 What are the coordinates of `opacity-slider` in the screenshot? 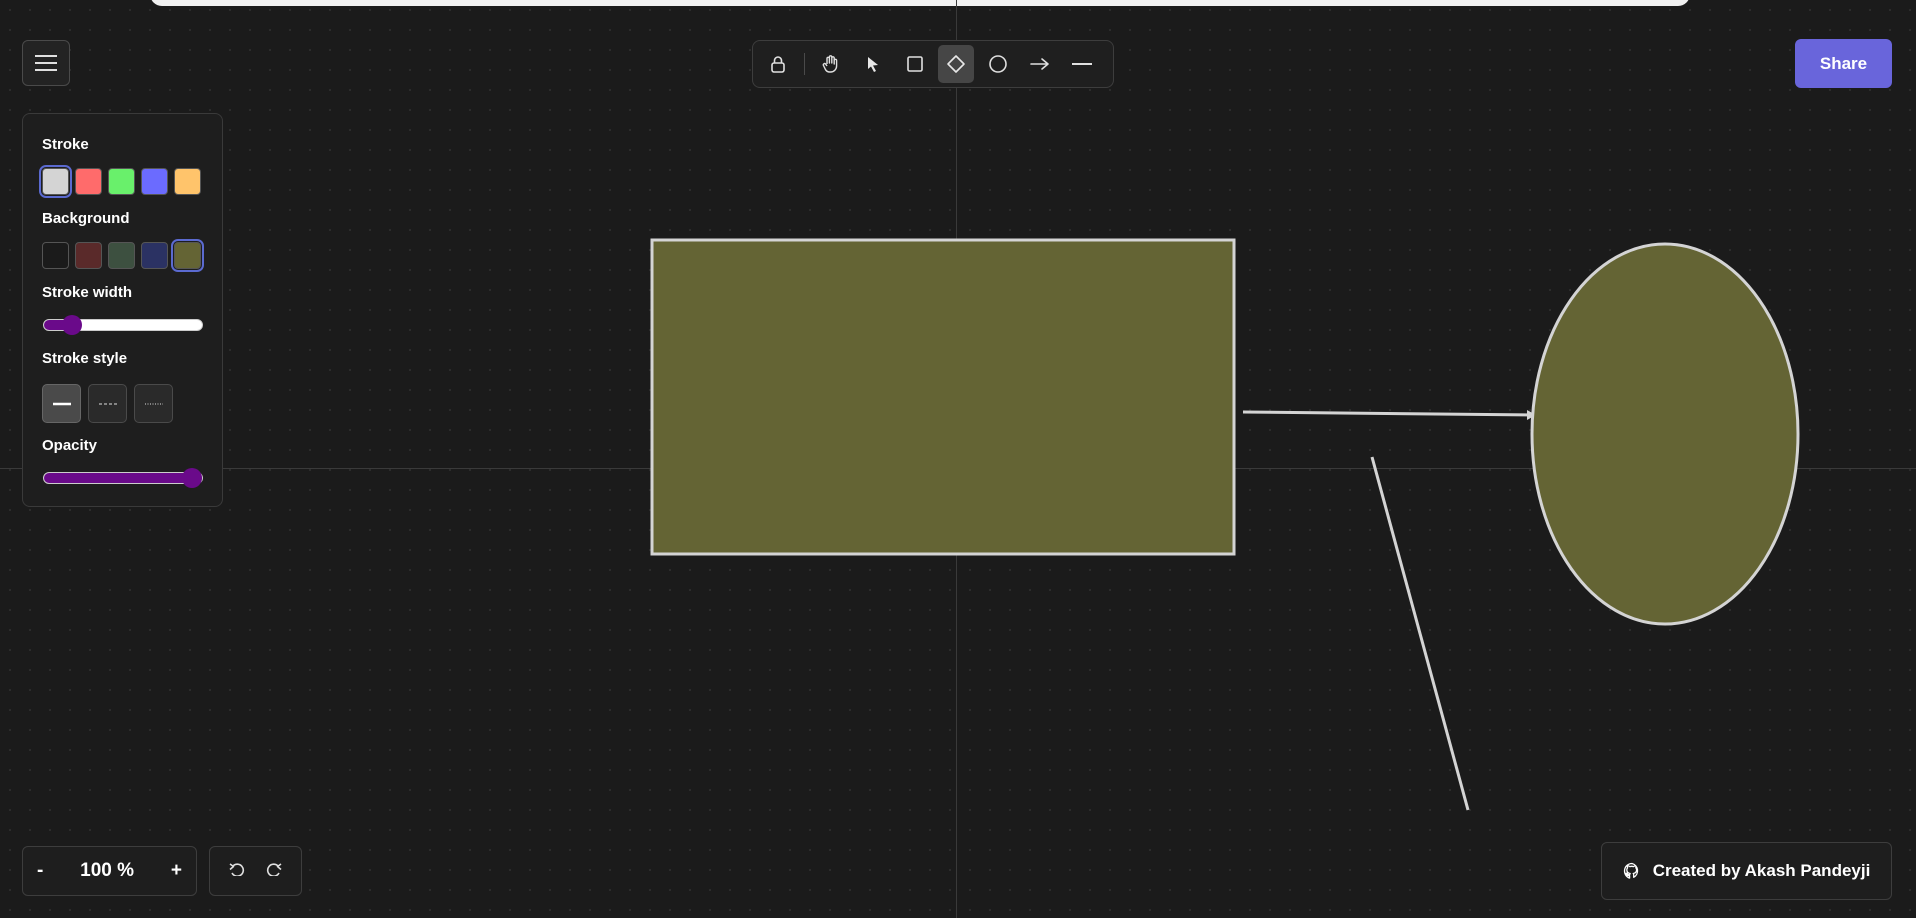 It's located at (123, 478).